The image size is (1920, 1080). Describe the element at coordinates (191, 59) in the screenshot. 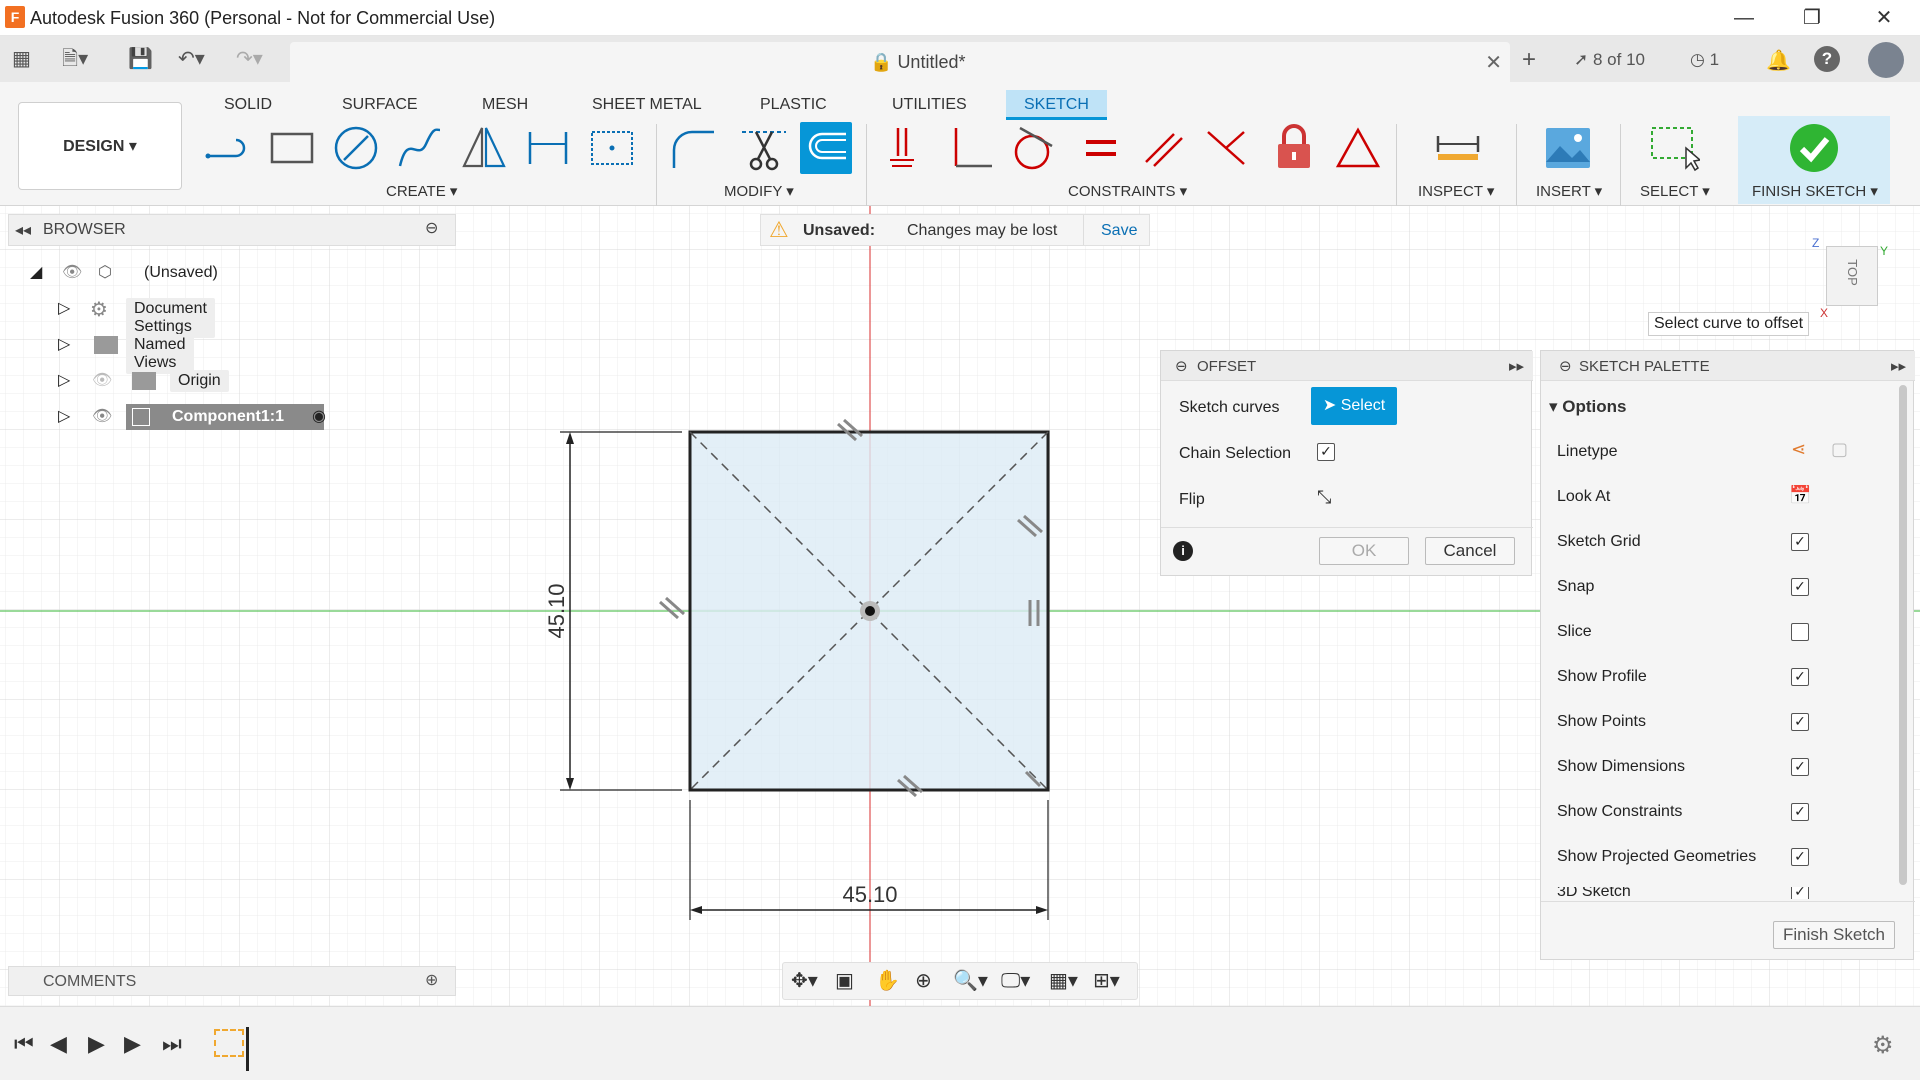

I see `undo-icon: ↶▾` at that location.